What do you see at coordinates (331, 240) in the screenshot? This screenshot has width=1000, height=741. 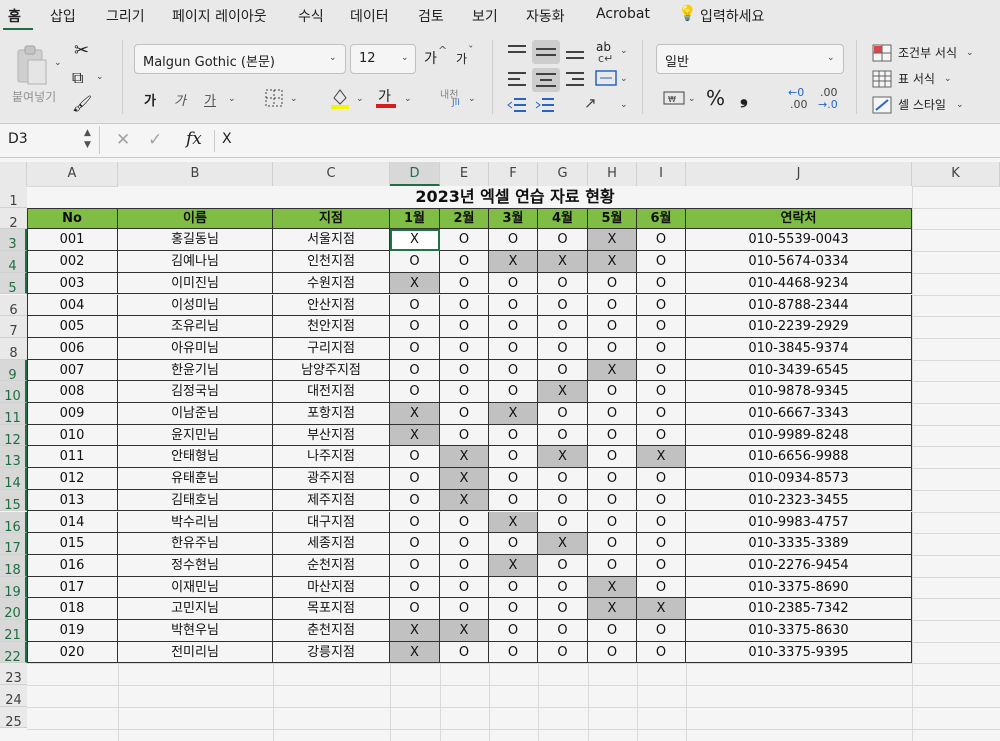 I see `table-cell: 서울지점` at bounding box center [331, 240].